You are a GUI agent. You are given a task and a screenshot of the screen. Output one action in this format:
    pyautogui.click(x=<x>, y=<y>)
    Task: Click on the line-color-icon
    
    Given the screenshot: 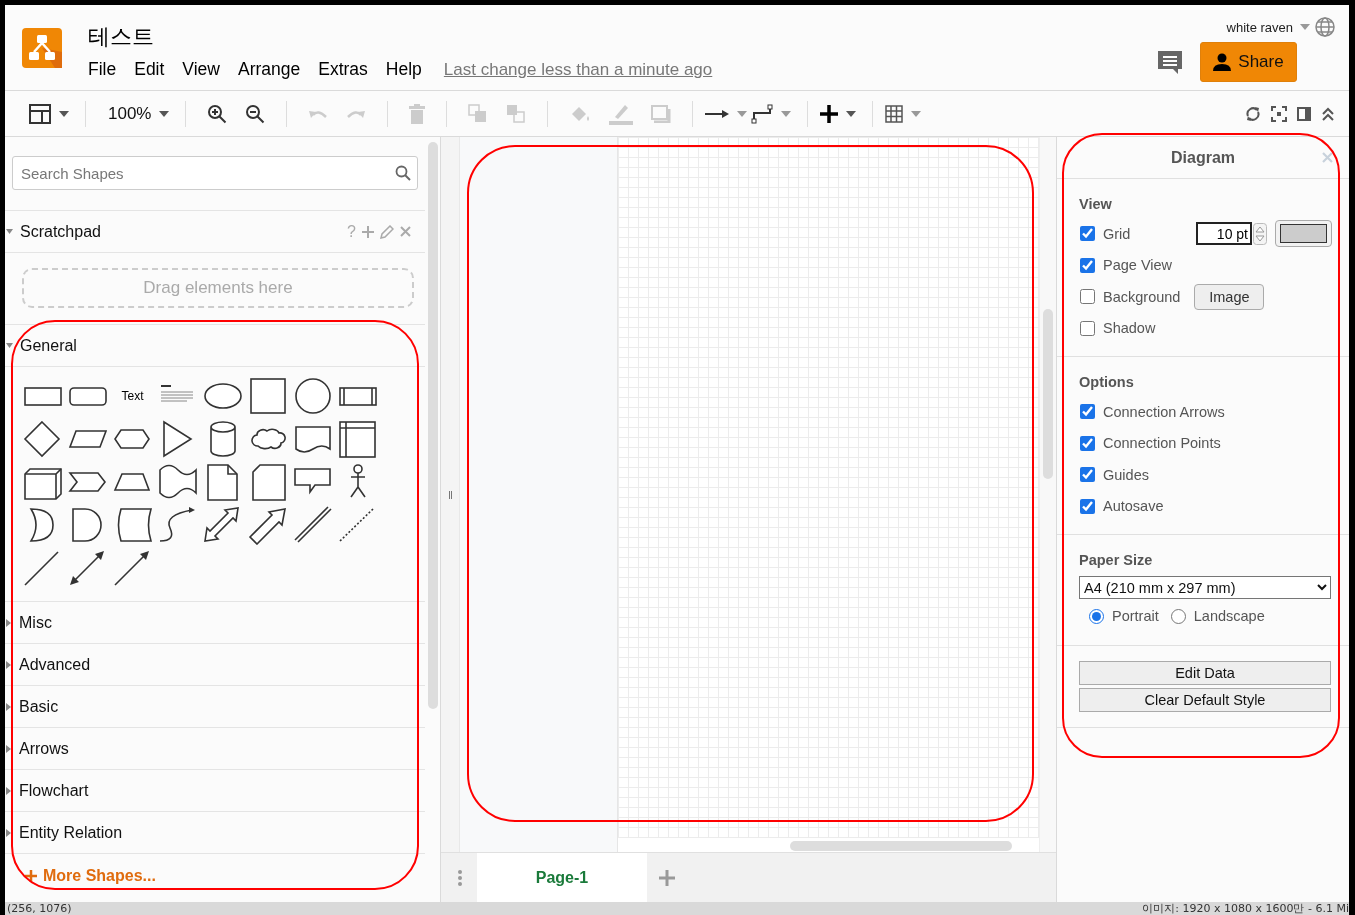 What is the action you would take?
    pyautogui.click(x=621, y=113)
    